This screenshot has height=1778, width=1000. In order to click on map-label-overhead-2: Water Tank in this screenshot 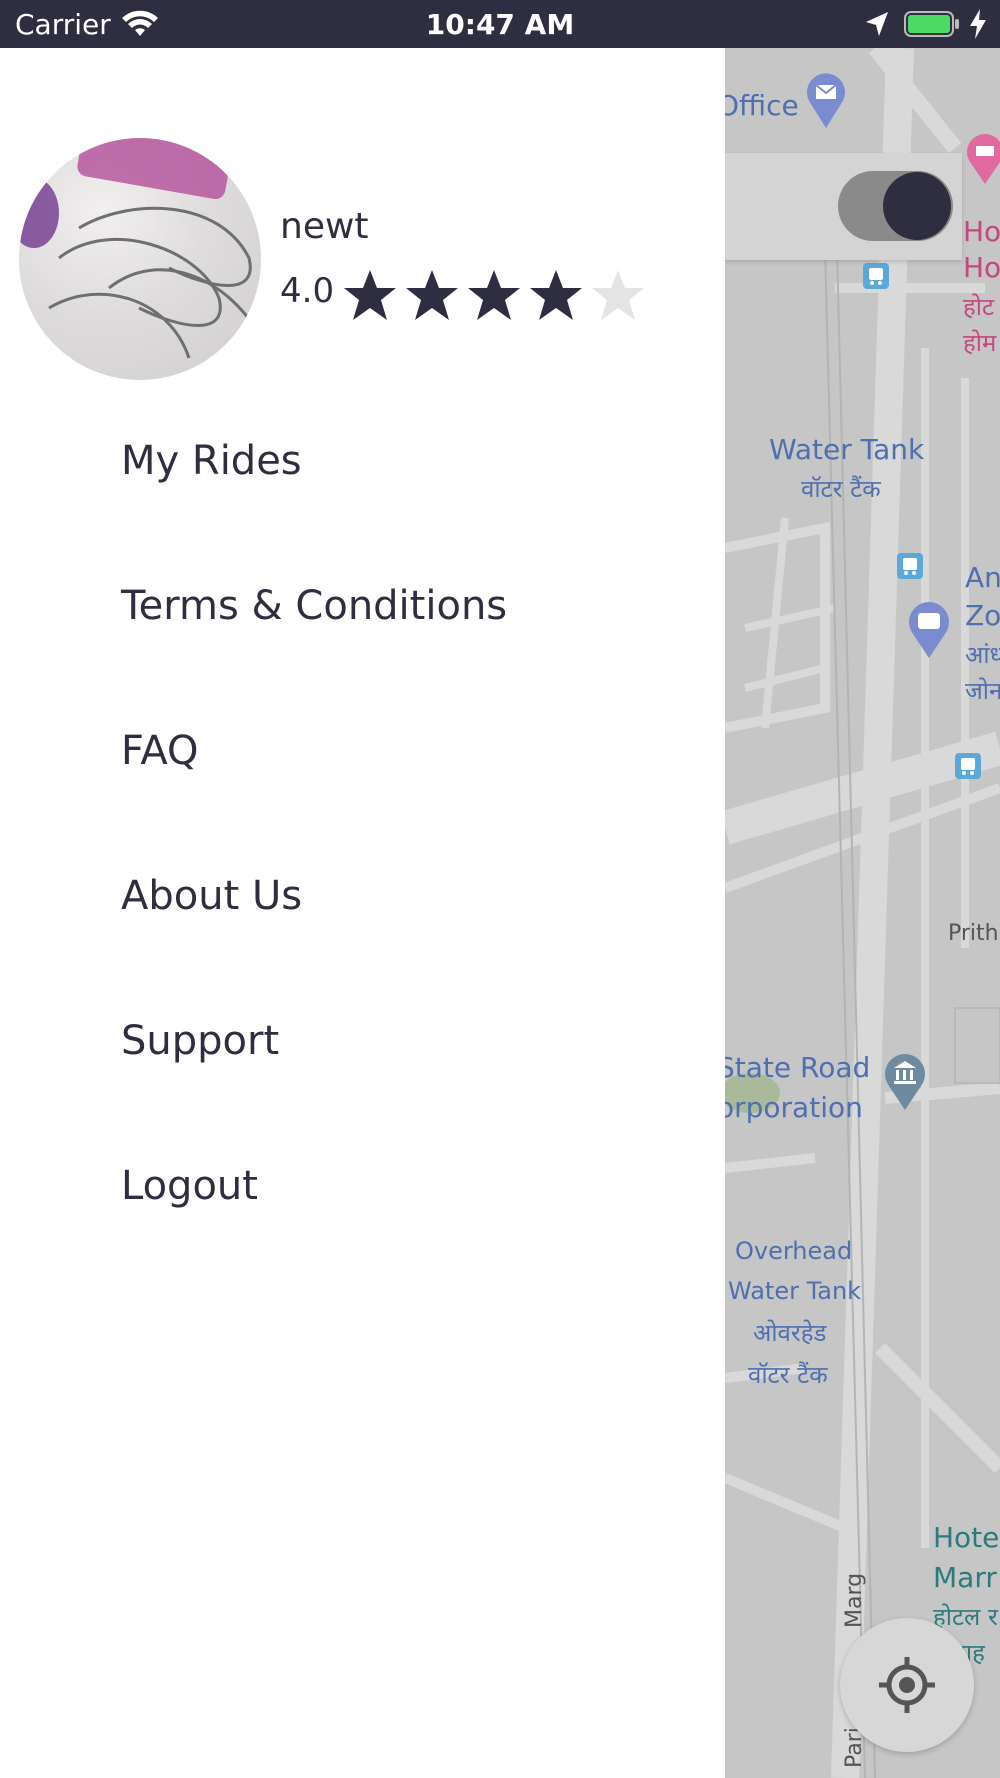, I will do `click(795, 1291)`.